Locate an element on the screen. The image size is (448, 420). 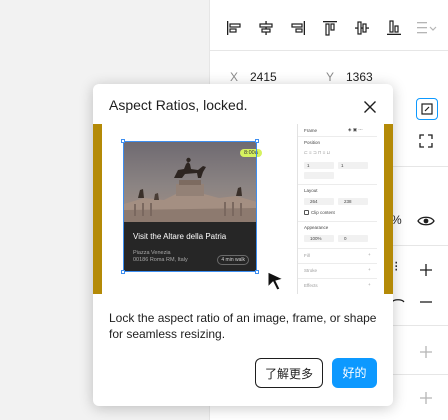
distribute-menu-icon is located at coordinates (426, 28).